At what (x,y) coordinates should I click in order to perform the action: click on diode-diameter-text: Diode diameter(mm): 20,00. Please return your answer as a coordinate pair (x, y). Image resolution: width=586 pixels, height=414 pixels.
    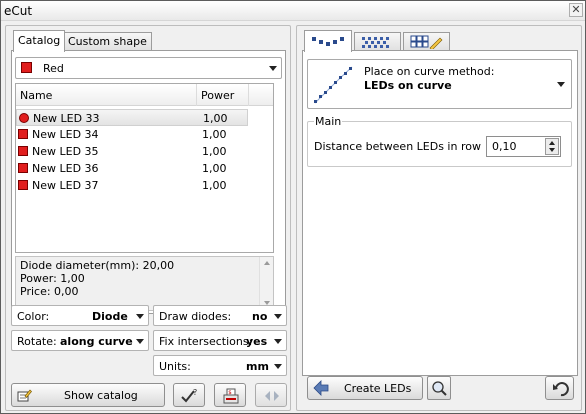
    Looking at the image, I should click on (97, 265).